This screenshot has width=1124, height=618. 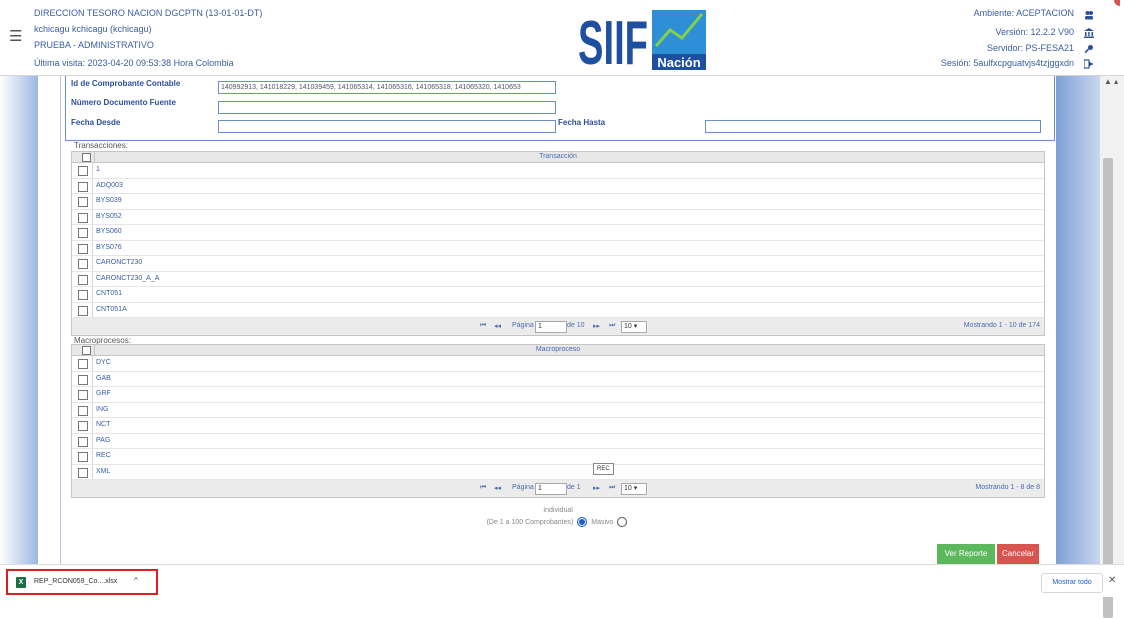 I want to click on user-name: kchicagu kchicagu (kchicagu), so click(x=93, y=29).